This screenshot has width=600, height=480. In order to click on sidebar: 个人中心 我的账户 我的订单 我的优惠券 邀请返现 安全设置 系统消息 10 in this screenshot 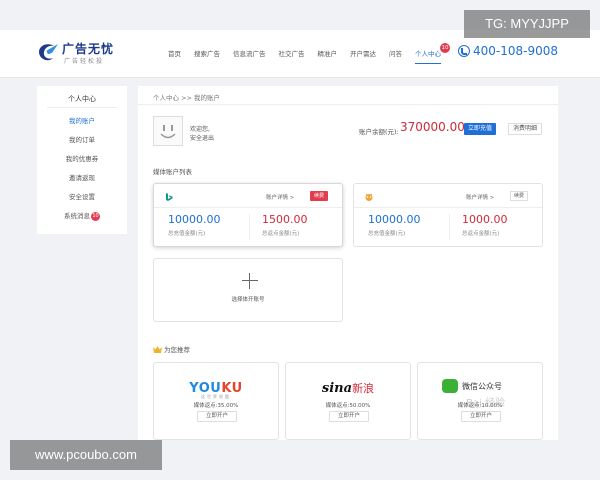, I will do `click(82, 160)`.